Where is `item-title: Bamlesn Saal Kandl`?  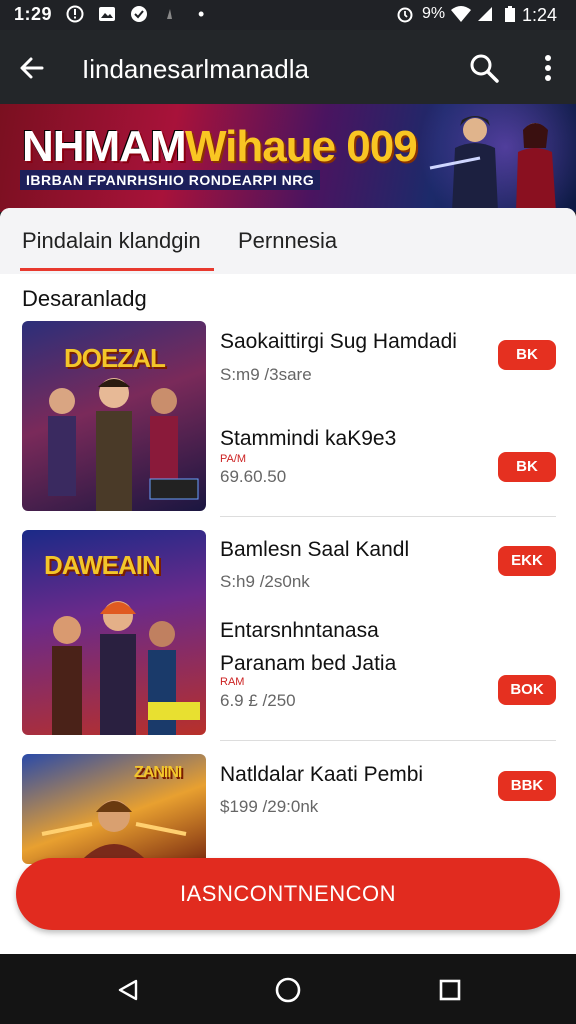
item-title: Bamlesn Saal Kandl is located at coordinates (314, 550).